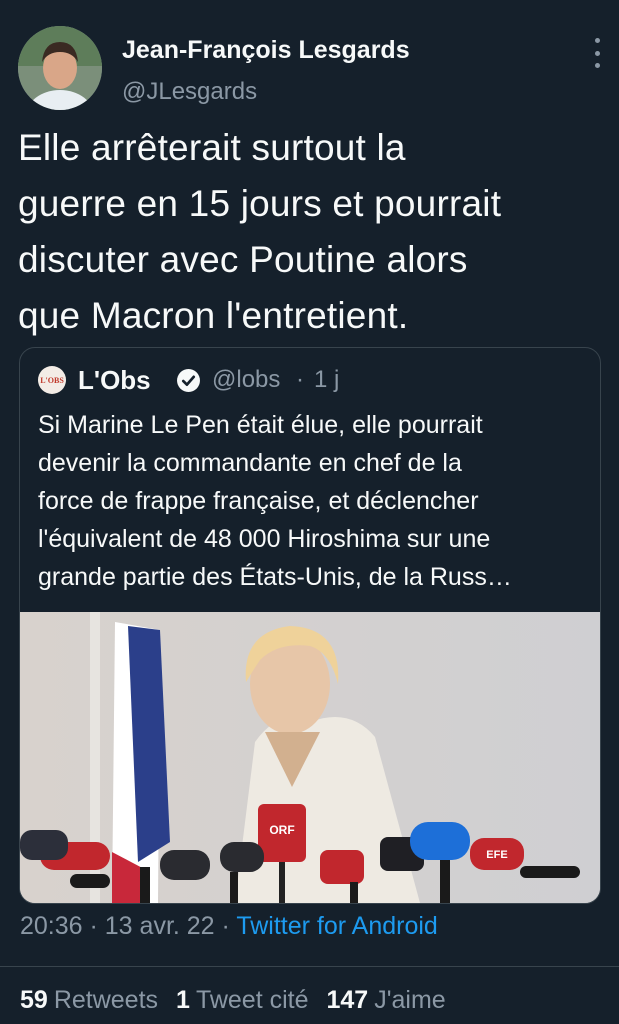 The width and height of the screenshot is (619, 1024). I want to click on likes-count: 147, so click(347, 1000).